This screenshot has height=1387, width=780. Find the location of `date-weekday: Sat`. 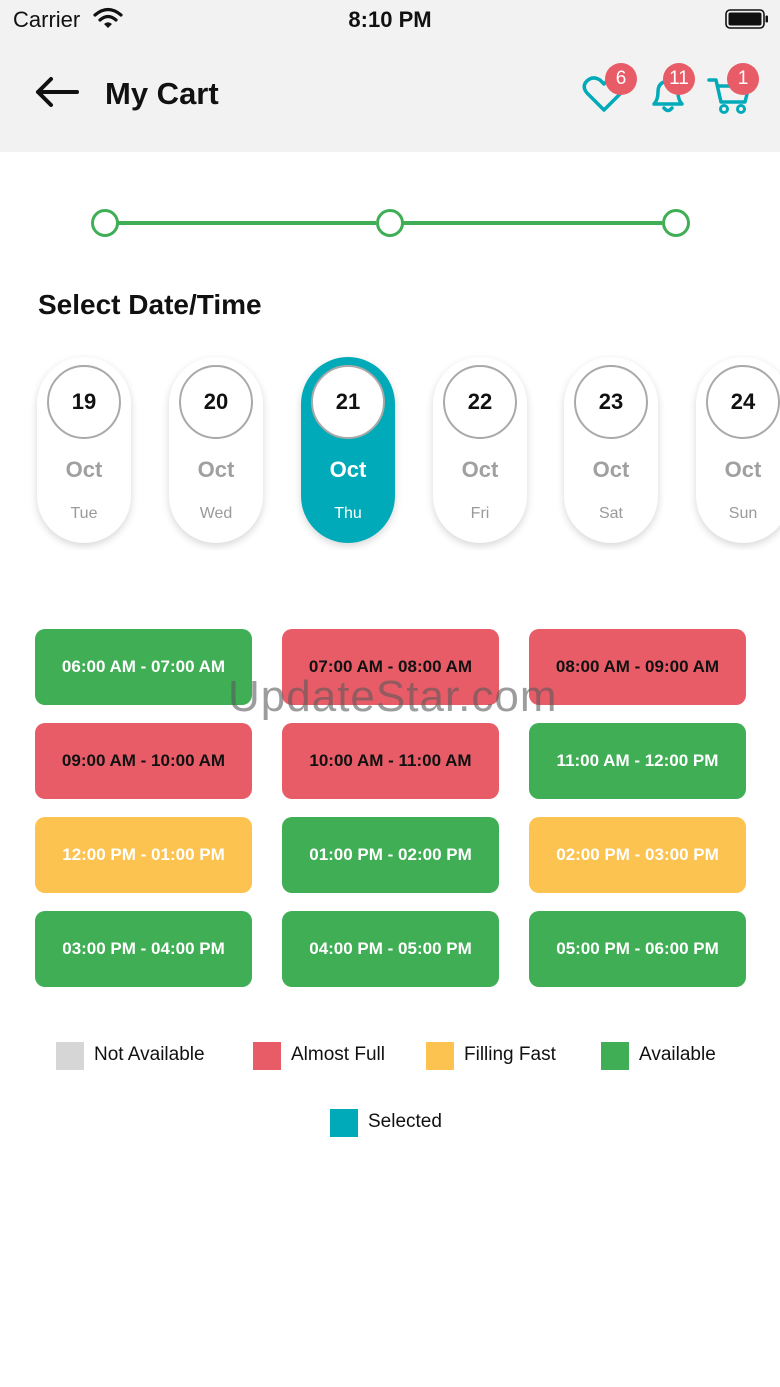

date-weekday: Sat is located at coordinates (610, 513).